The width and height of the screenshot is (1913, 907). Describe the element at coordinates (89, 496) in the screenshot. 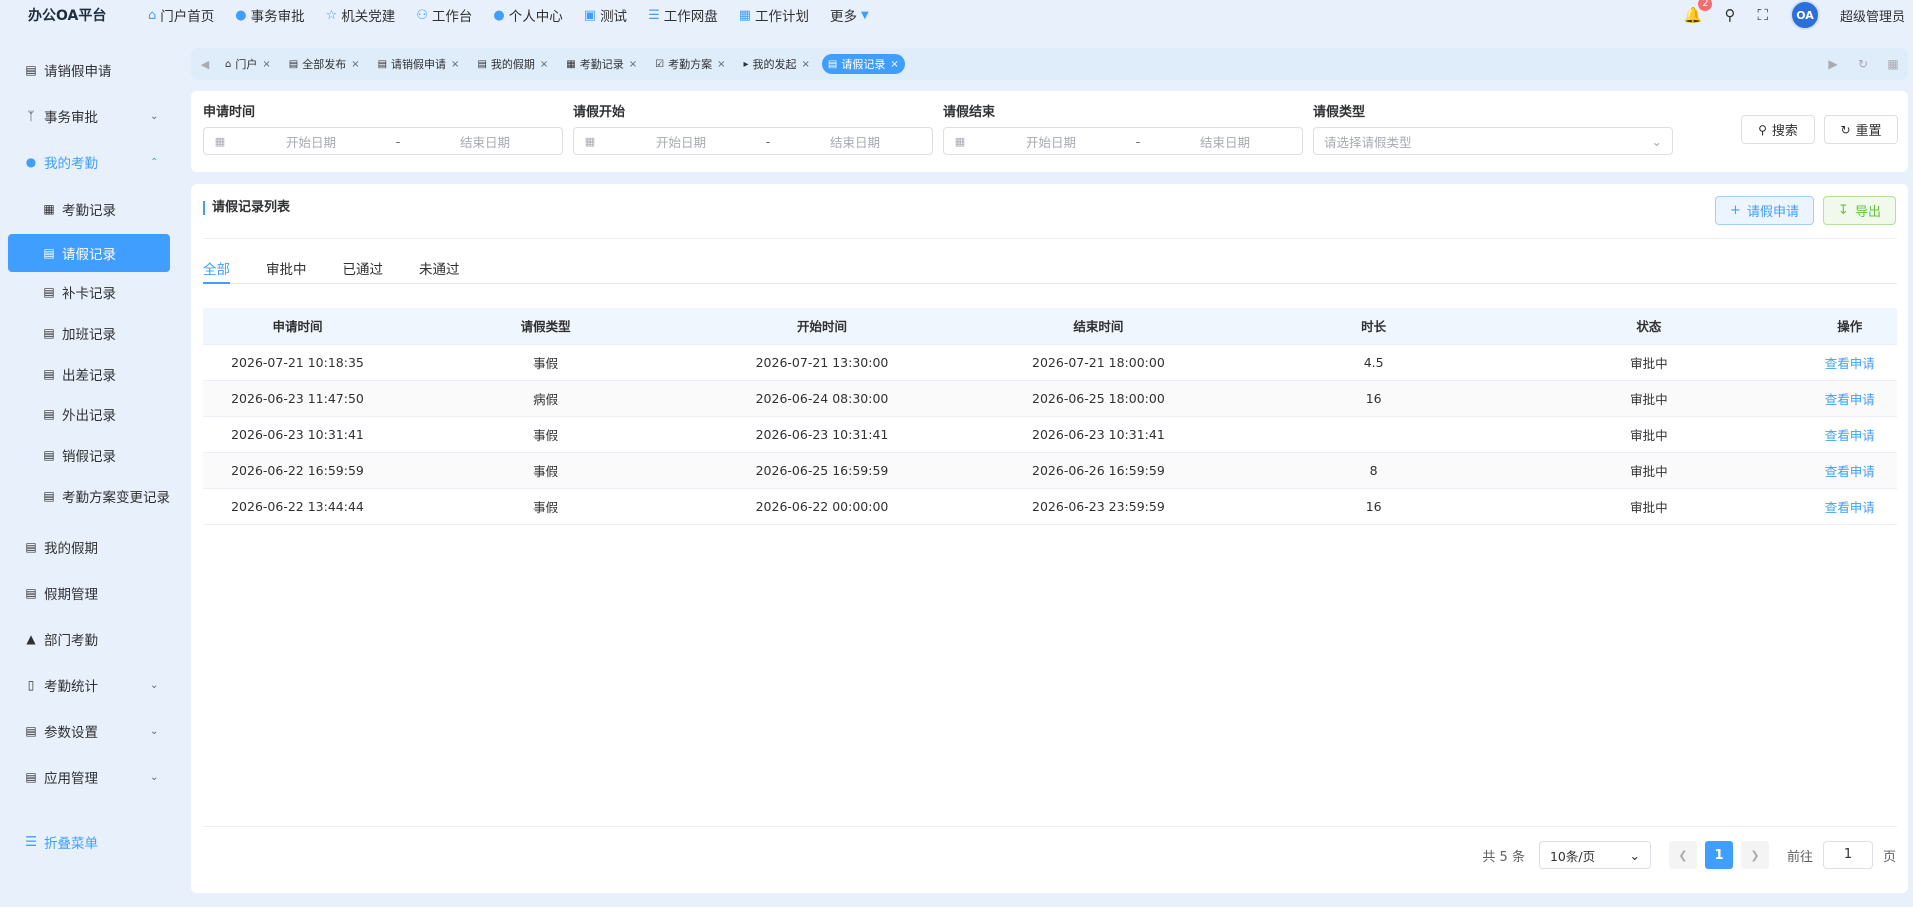

I see `sidebar-item-scheme-change-records: ▤ 考勤方案变更记录` at that location.